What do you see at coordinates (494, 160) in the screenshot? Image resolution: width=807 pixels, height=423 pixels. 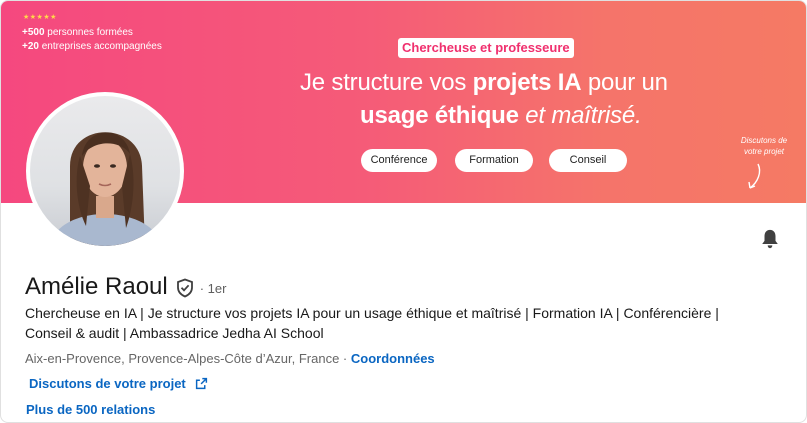 I see `chip-formation: Formation` at bounding box center [494, 160].